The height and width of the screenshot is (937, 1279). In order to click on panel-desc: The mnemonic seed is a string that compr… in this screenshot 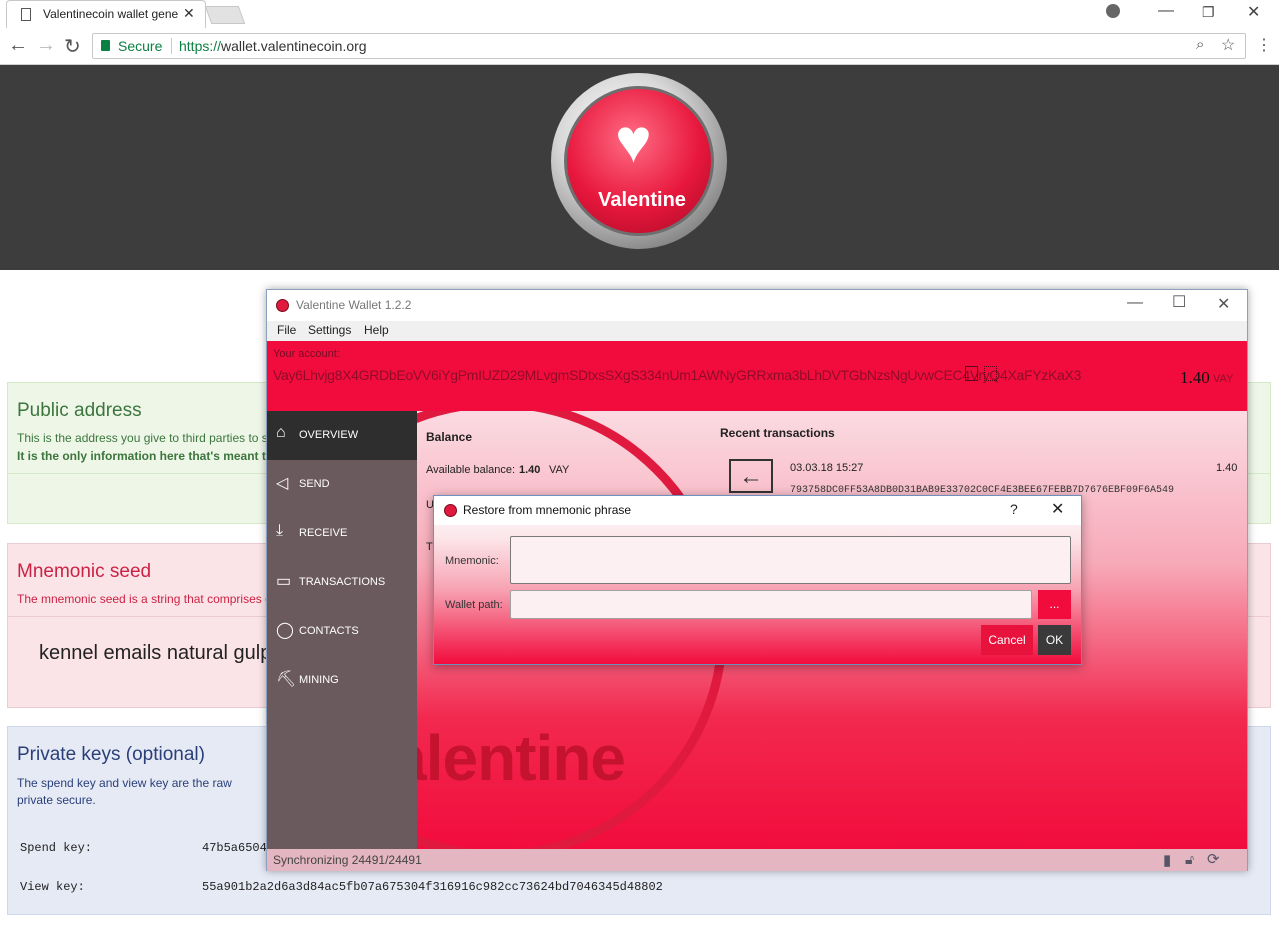, I will do `click(144, 599)`.